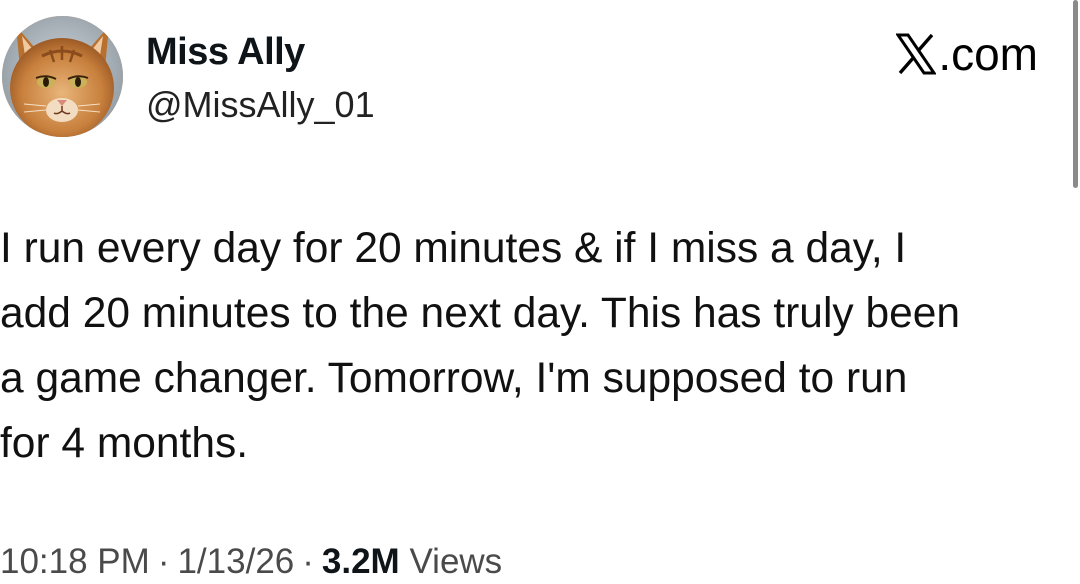 This screenshot has height=584, width=1080. I want to click on author-display-name: Miss Ally, so click(225, 52).